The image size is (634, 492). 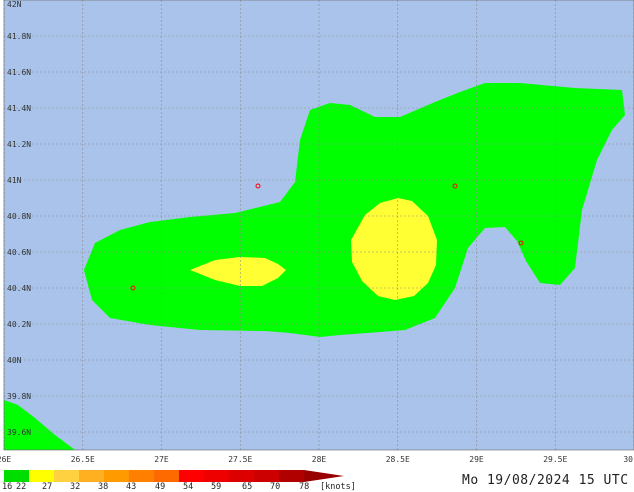 What do you see at coordinates (19, 252) in the screenshot?
I see `latitude-tick-label: 40.6N` at bounding box center [19, 252].